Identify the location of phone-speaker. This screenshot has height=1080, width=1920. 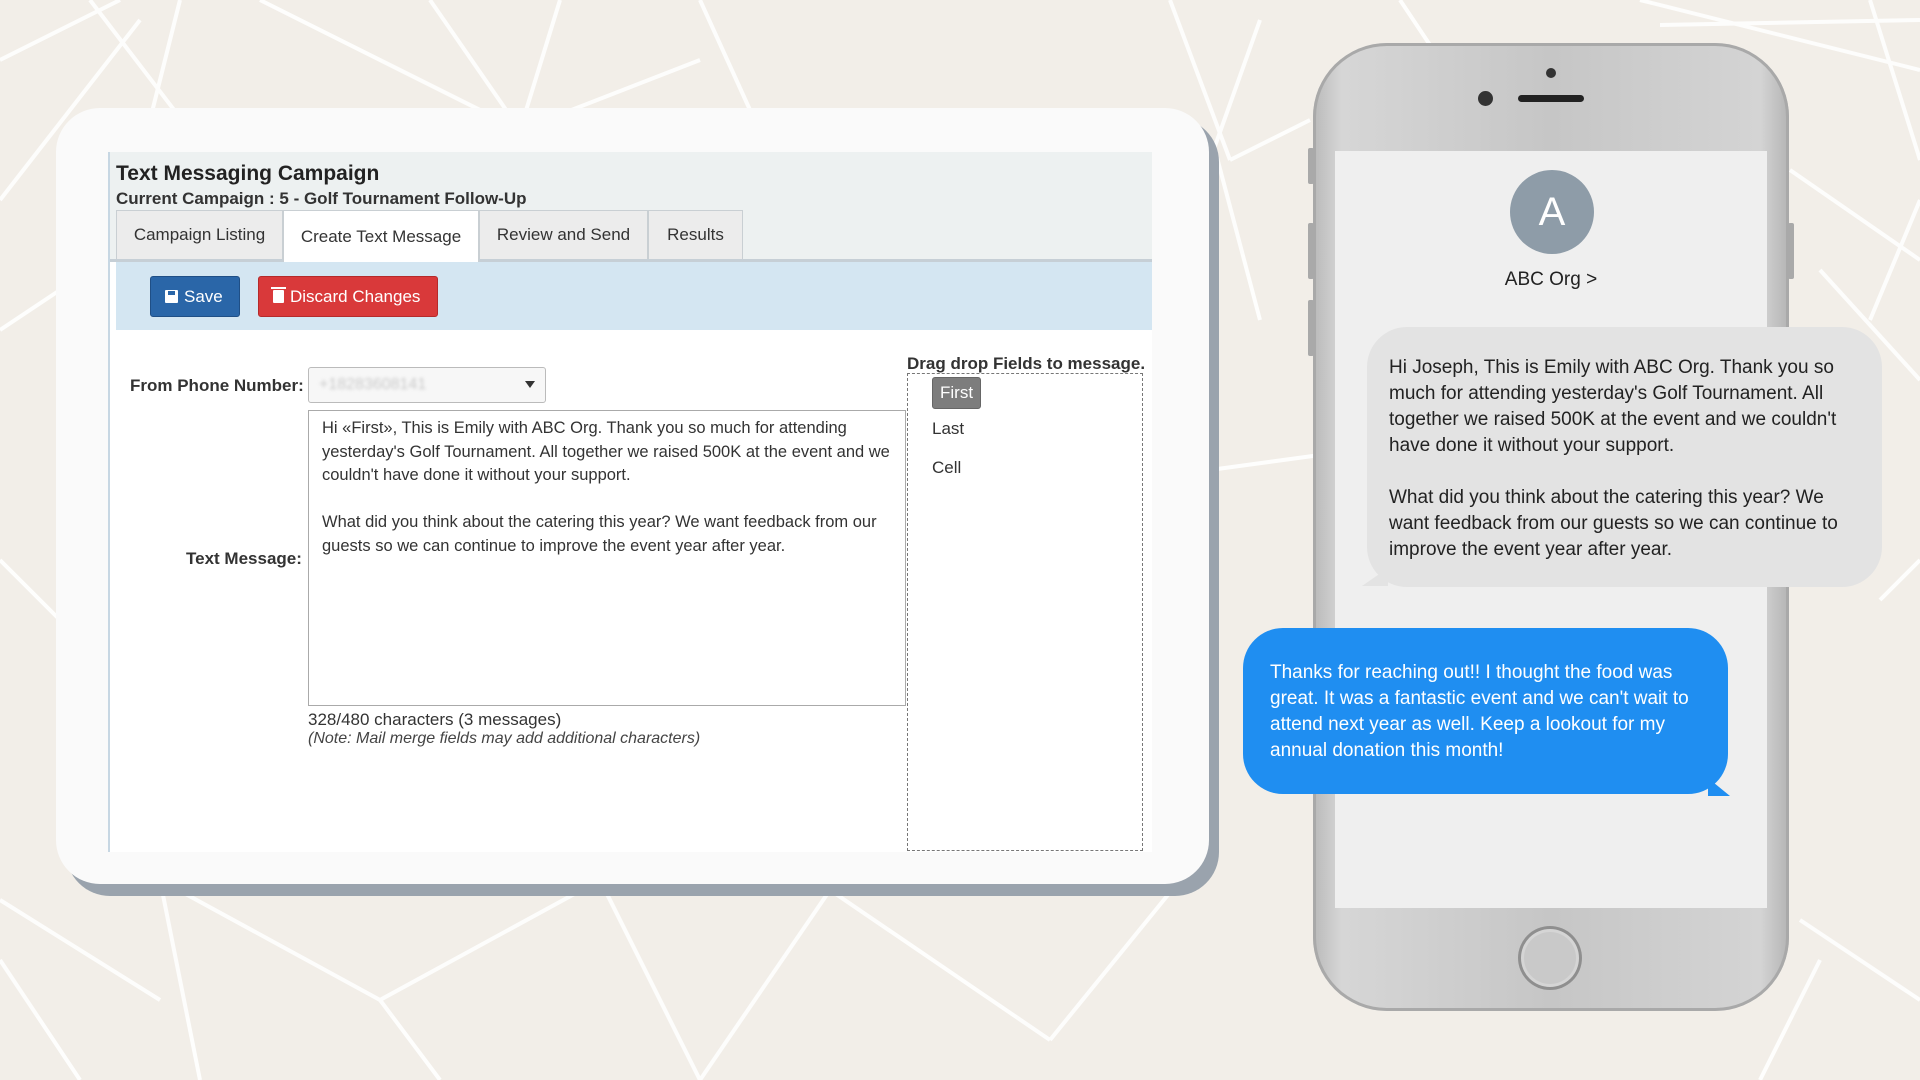
(1551, 98).